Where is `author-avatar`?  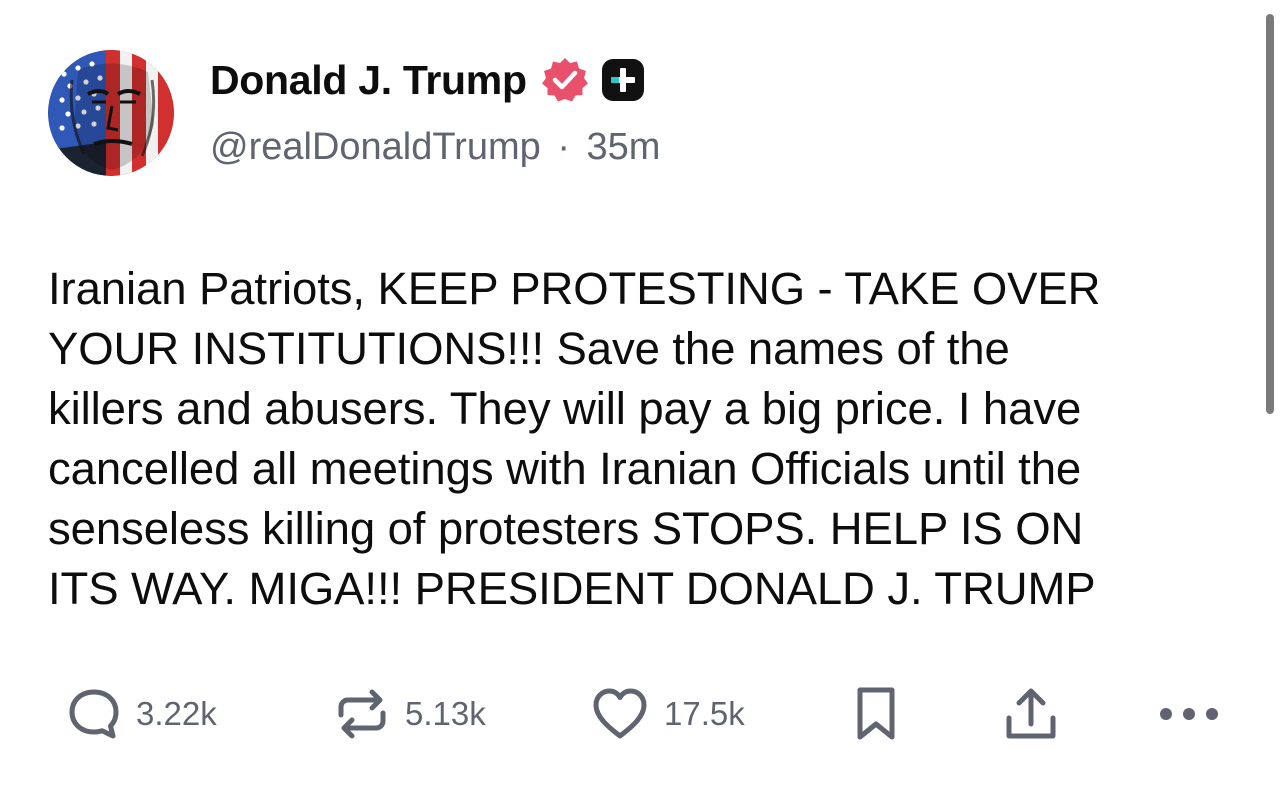
author-avatar is located at coordinates (111, 113).